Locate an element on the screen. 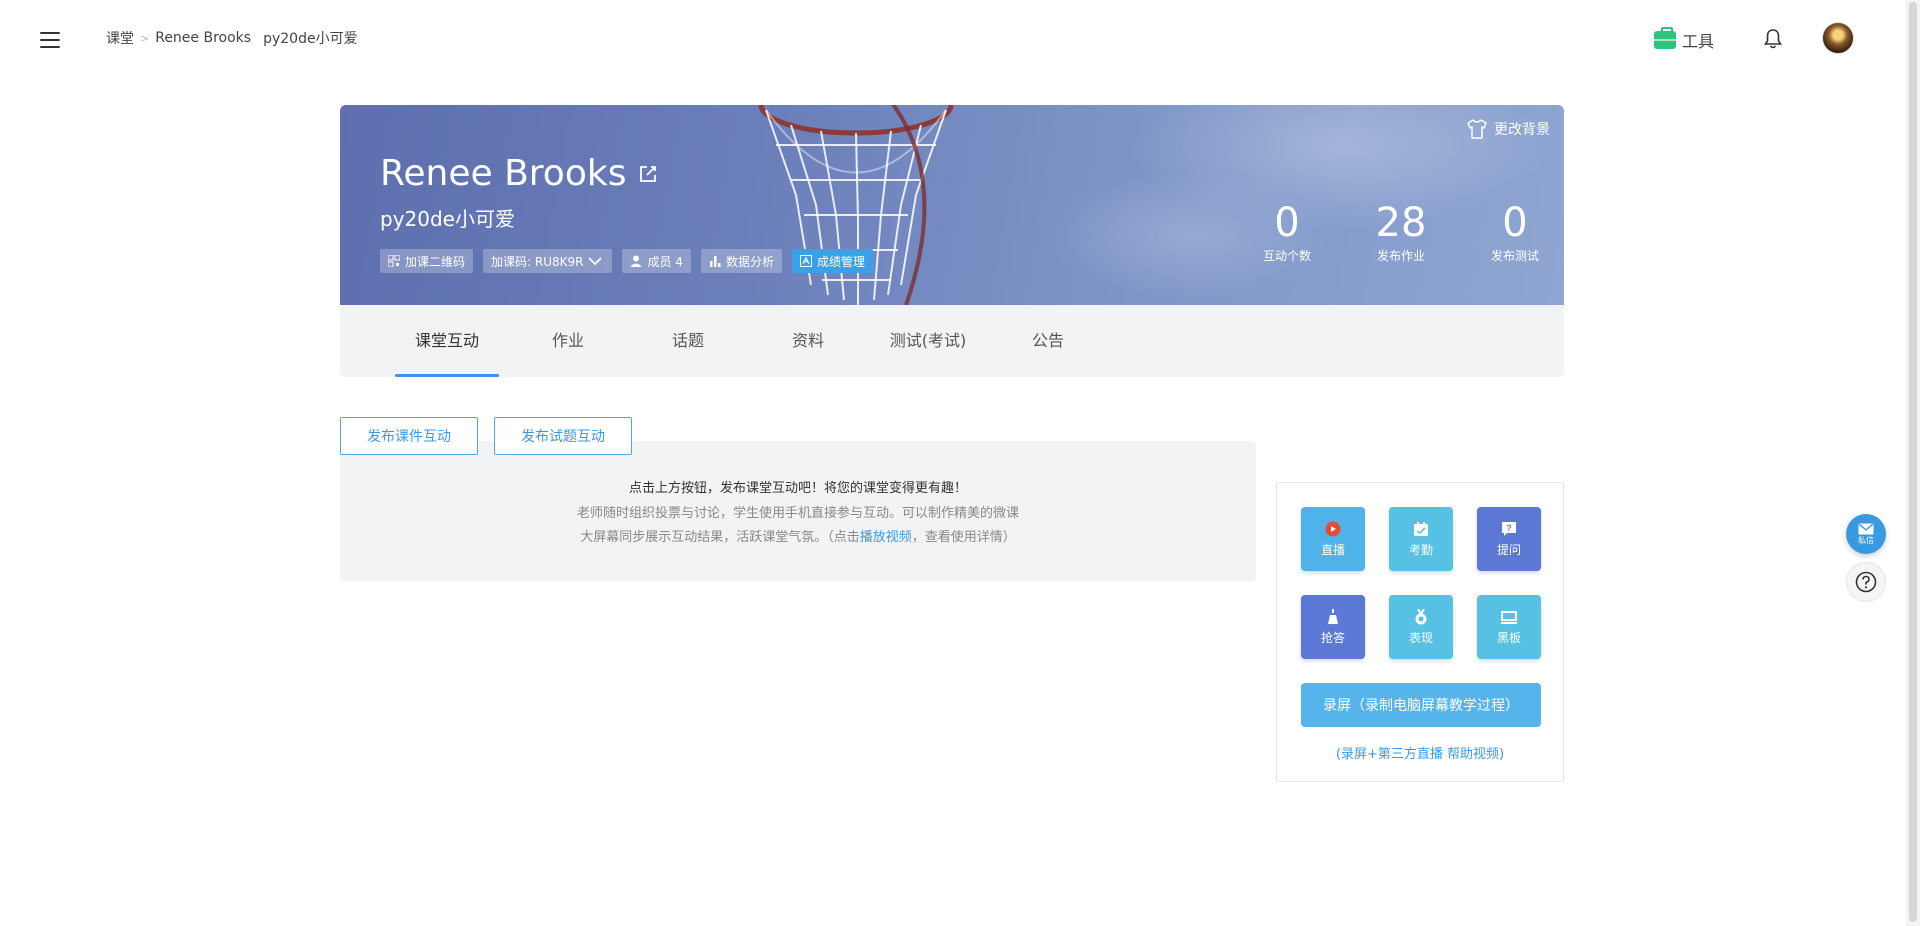  top-bar: 课堂 > Renee Brooks py20de小可爱 工具 is located at coordinates (960, 39).